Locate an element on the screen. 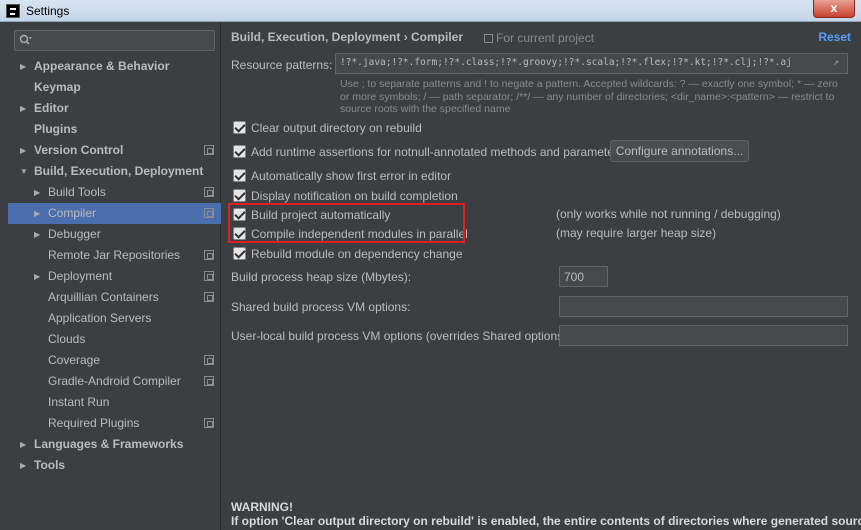  heap-size-label: Build process heap size (Mbytes): is located at coordinates (321, 277).